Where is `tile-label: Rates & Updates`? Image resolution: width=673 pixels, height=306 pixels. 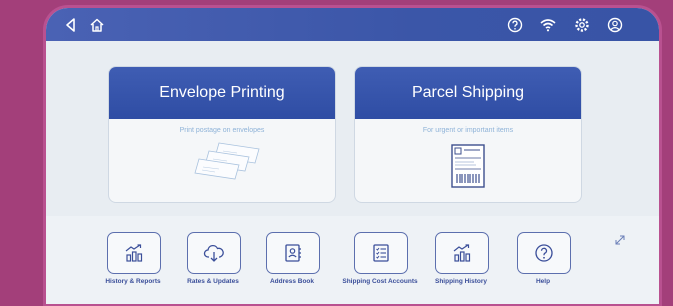 tile-label: Rates & Updates is located at coordinates (213, 281).